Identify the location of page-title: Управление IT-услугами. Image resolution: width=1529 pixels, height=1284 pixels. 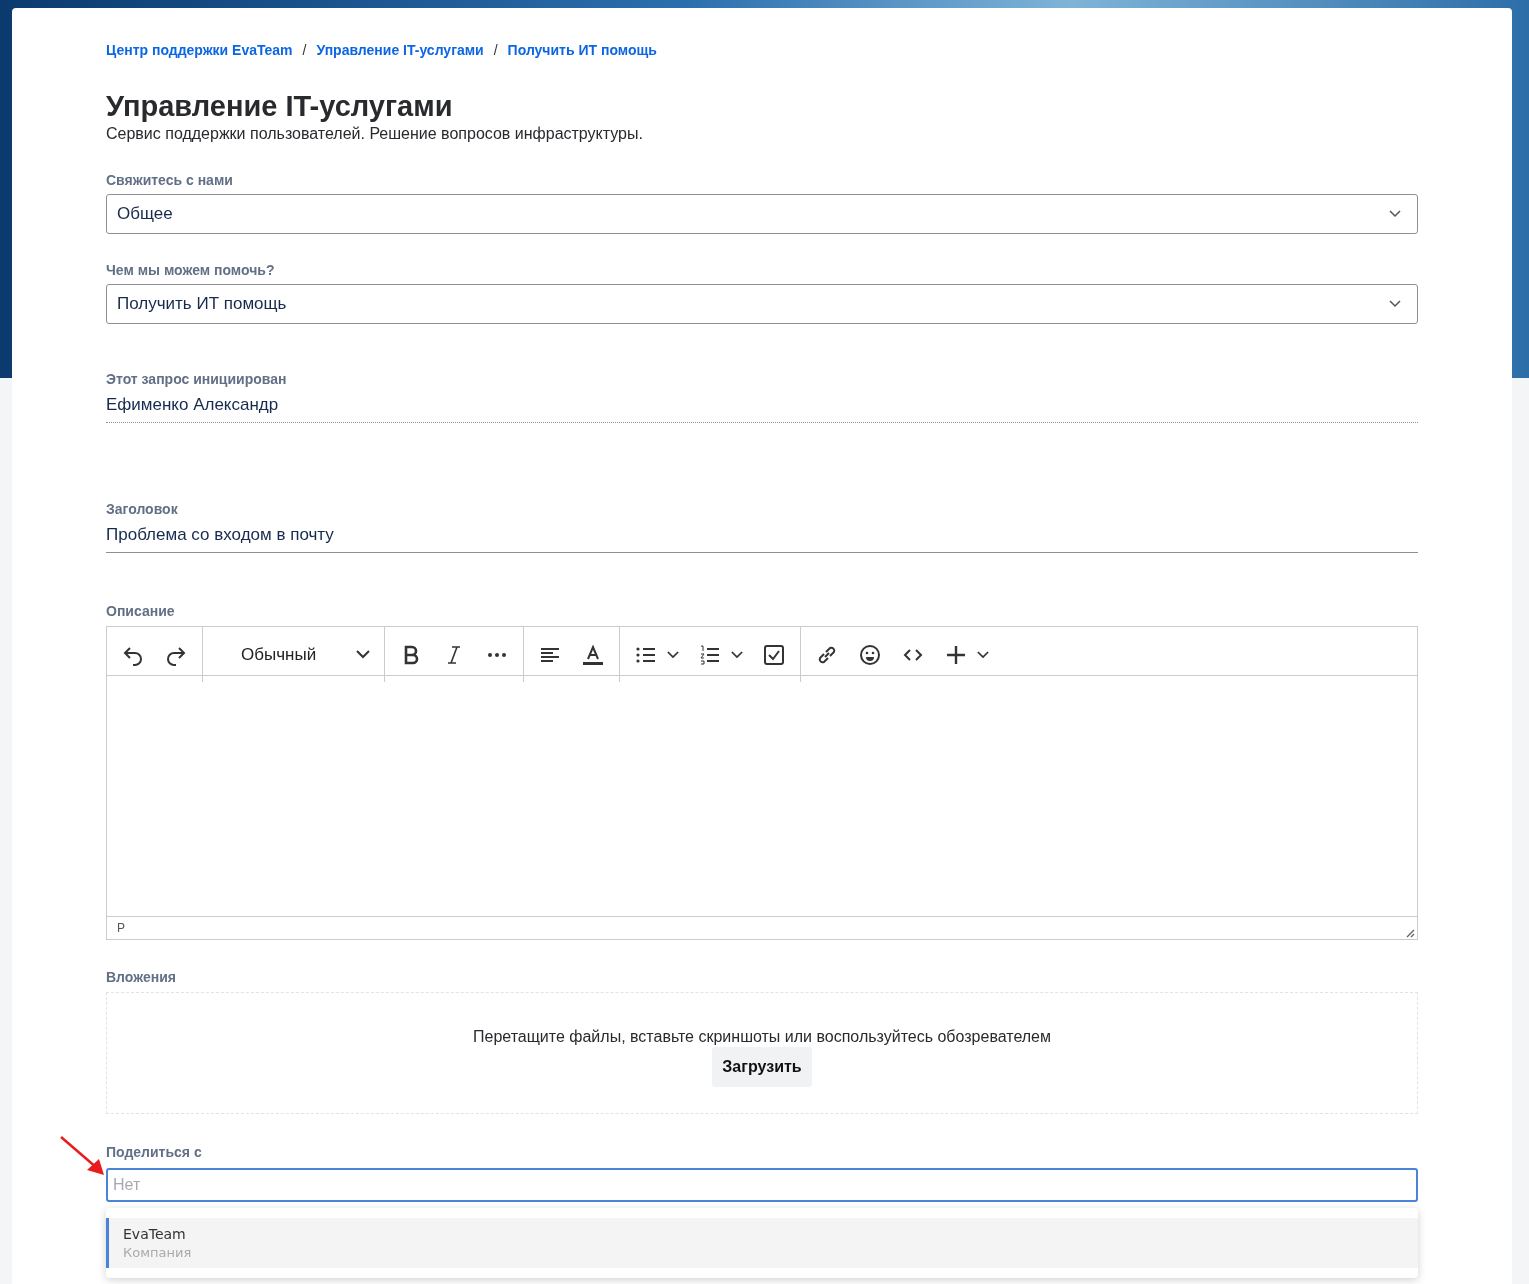
(280, 106).